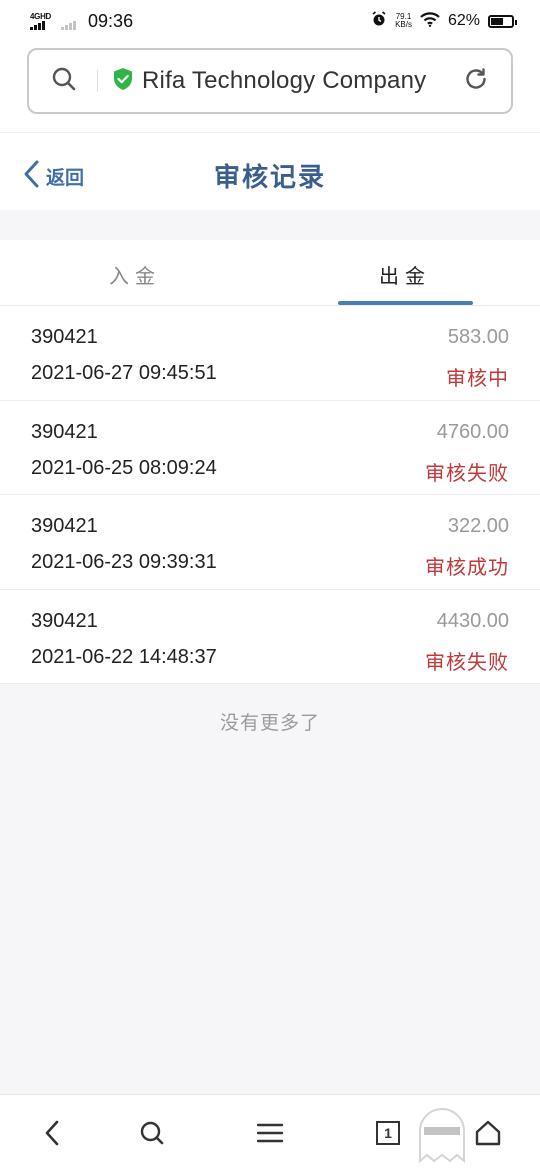 Image resolution: width=540 pixels, height=1170 pixels. Describe the element at coordinates (379, 21) in the screenshot. I see `alarm-icon` at that location.